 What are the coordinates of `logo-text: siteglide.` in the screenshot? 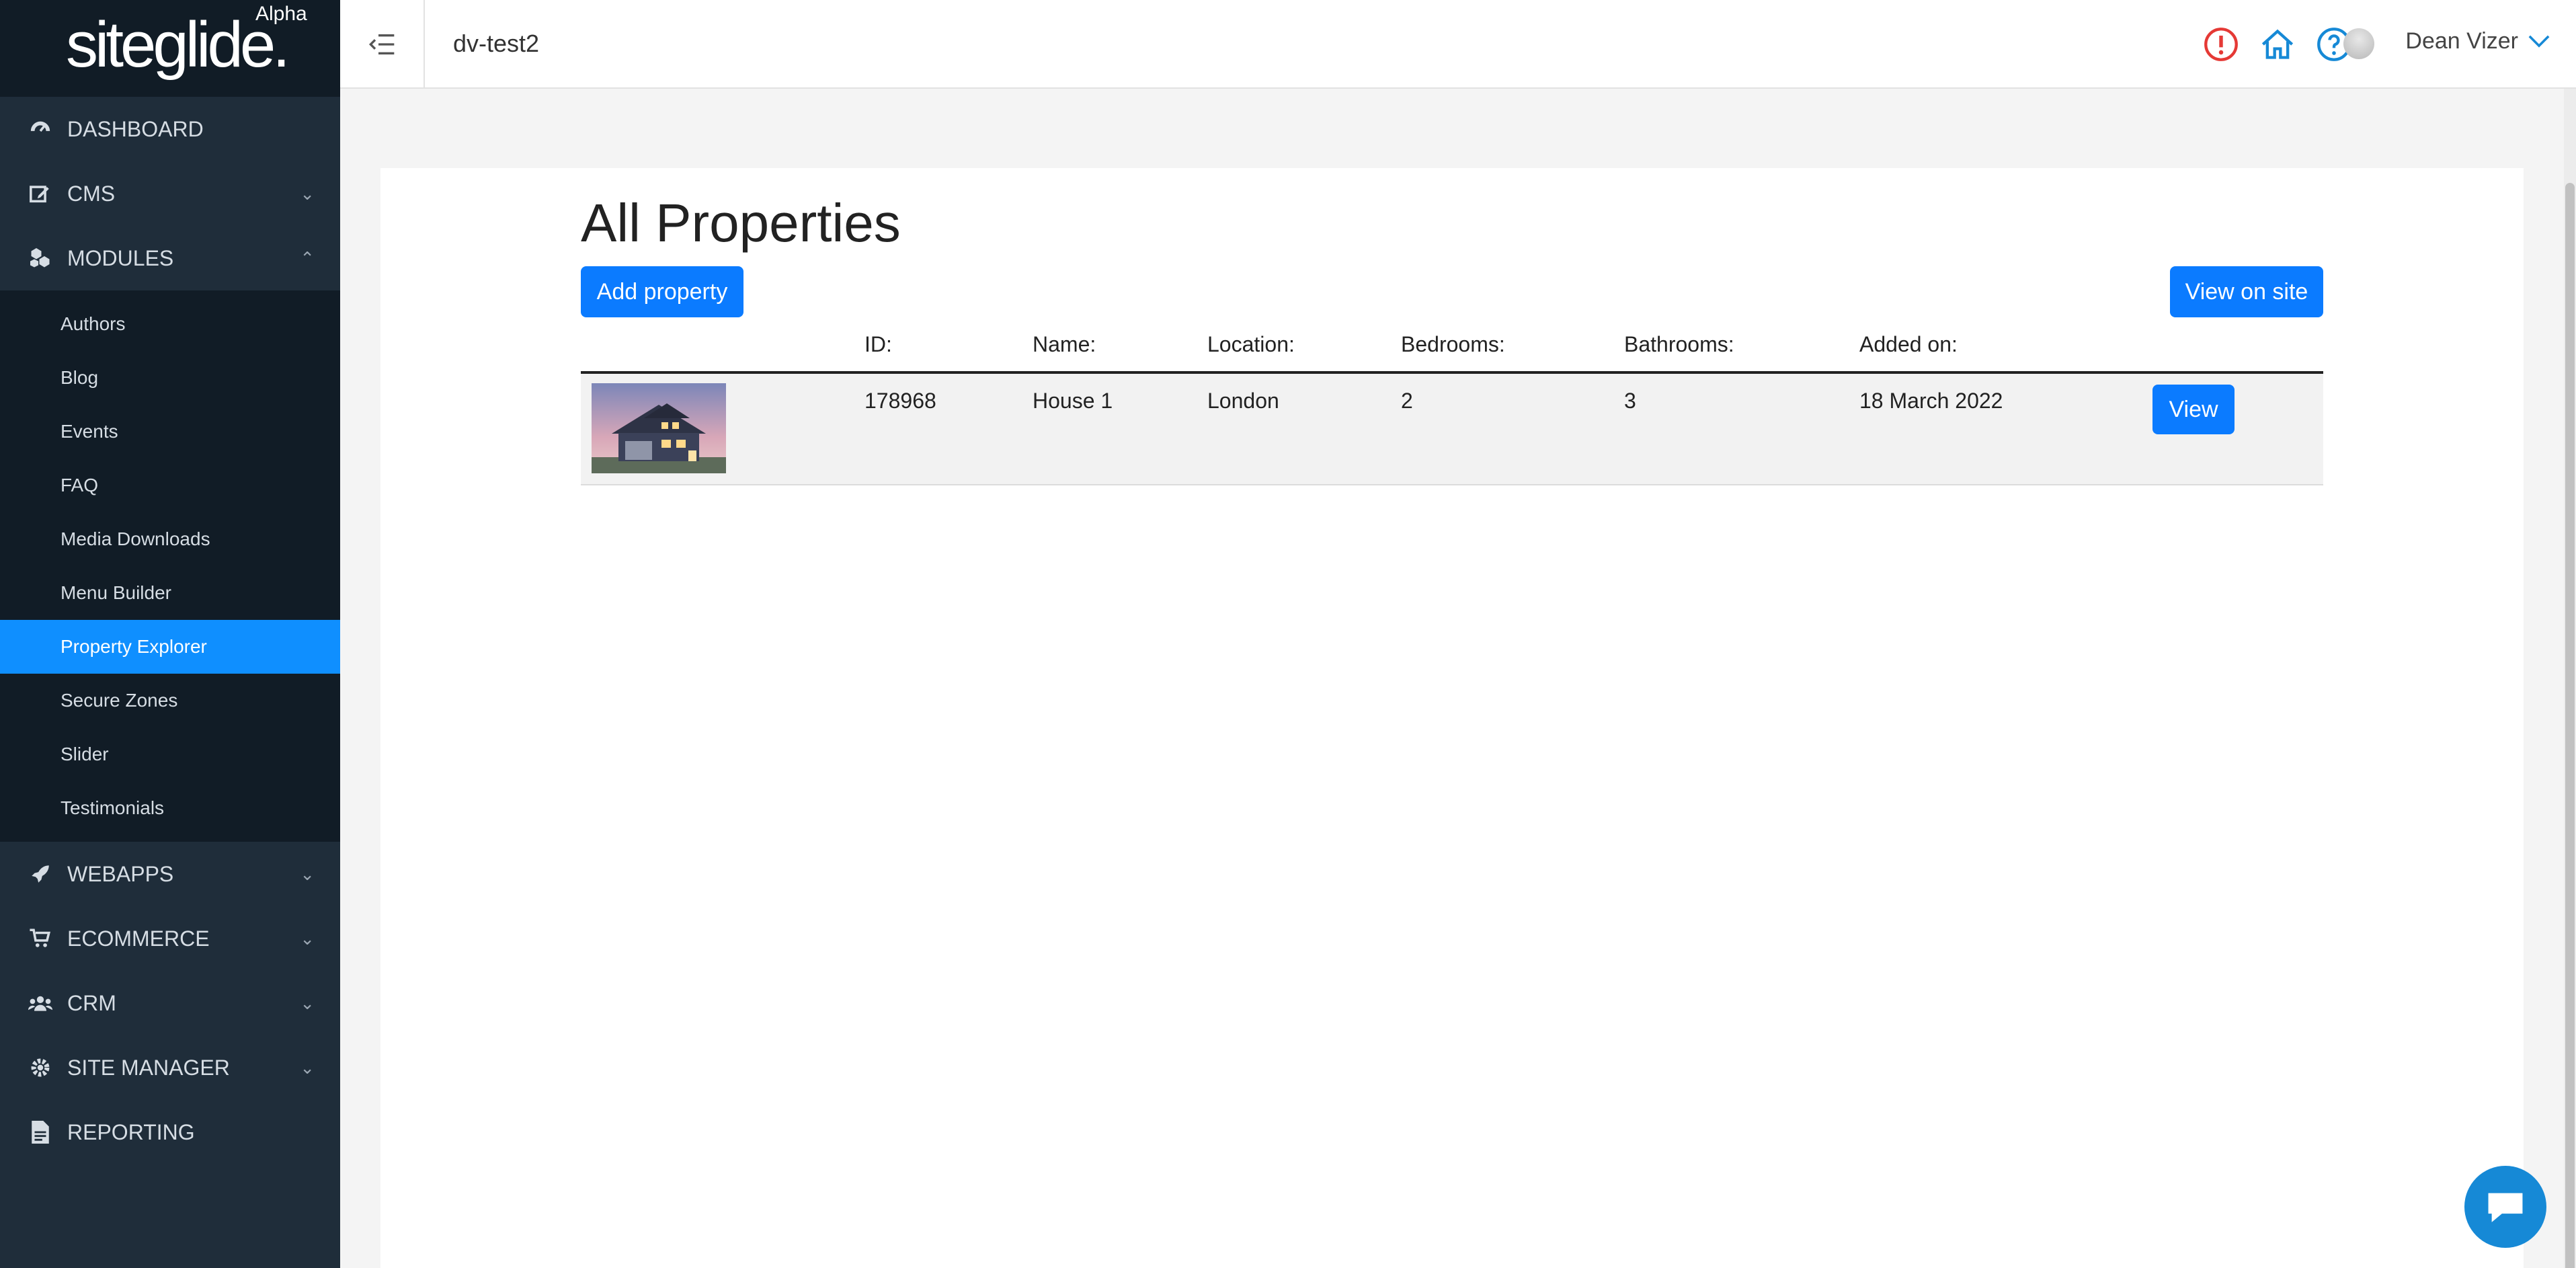 It's located at (178, 45).